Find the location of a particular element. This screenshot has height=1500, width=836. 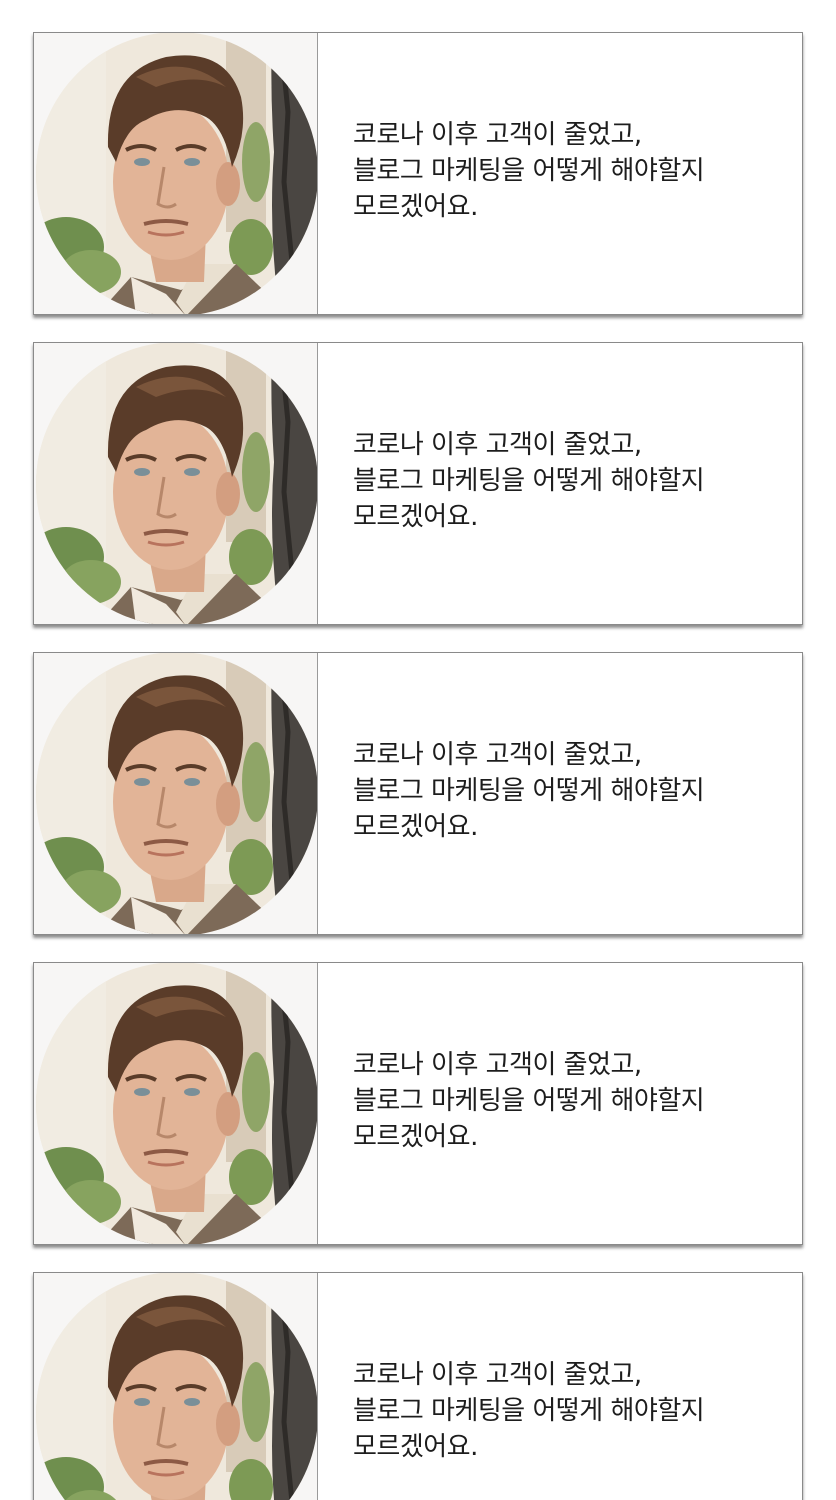

testimonial-card: 코로나 이후 고객이 줄었고, 블로그 마케팅을 어떻게 해야할지 모르겠어요. is located at coordinates (418, 1386).